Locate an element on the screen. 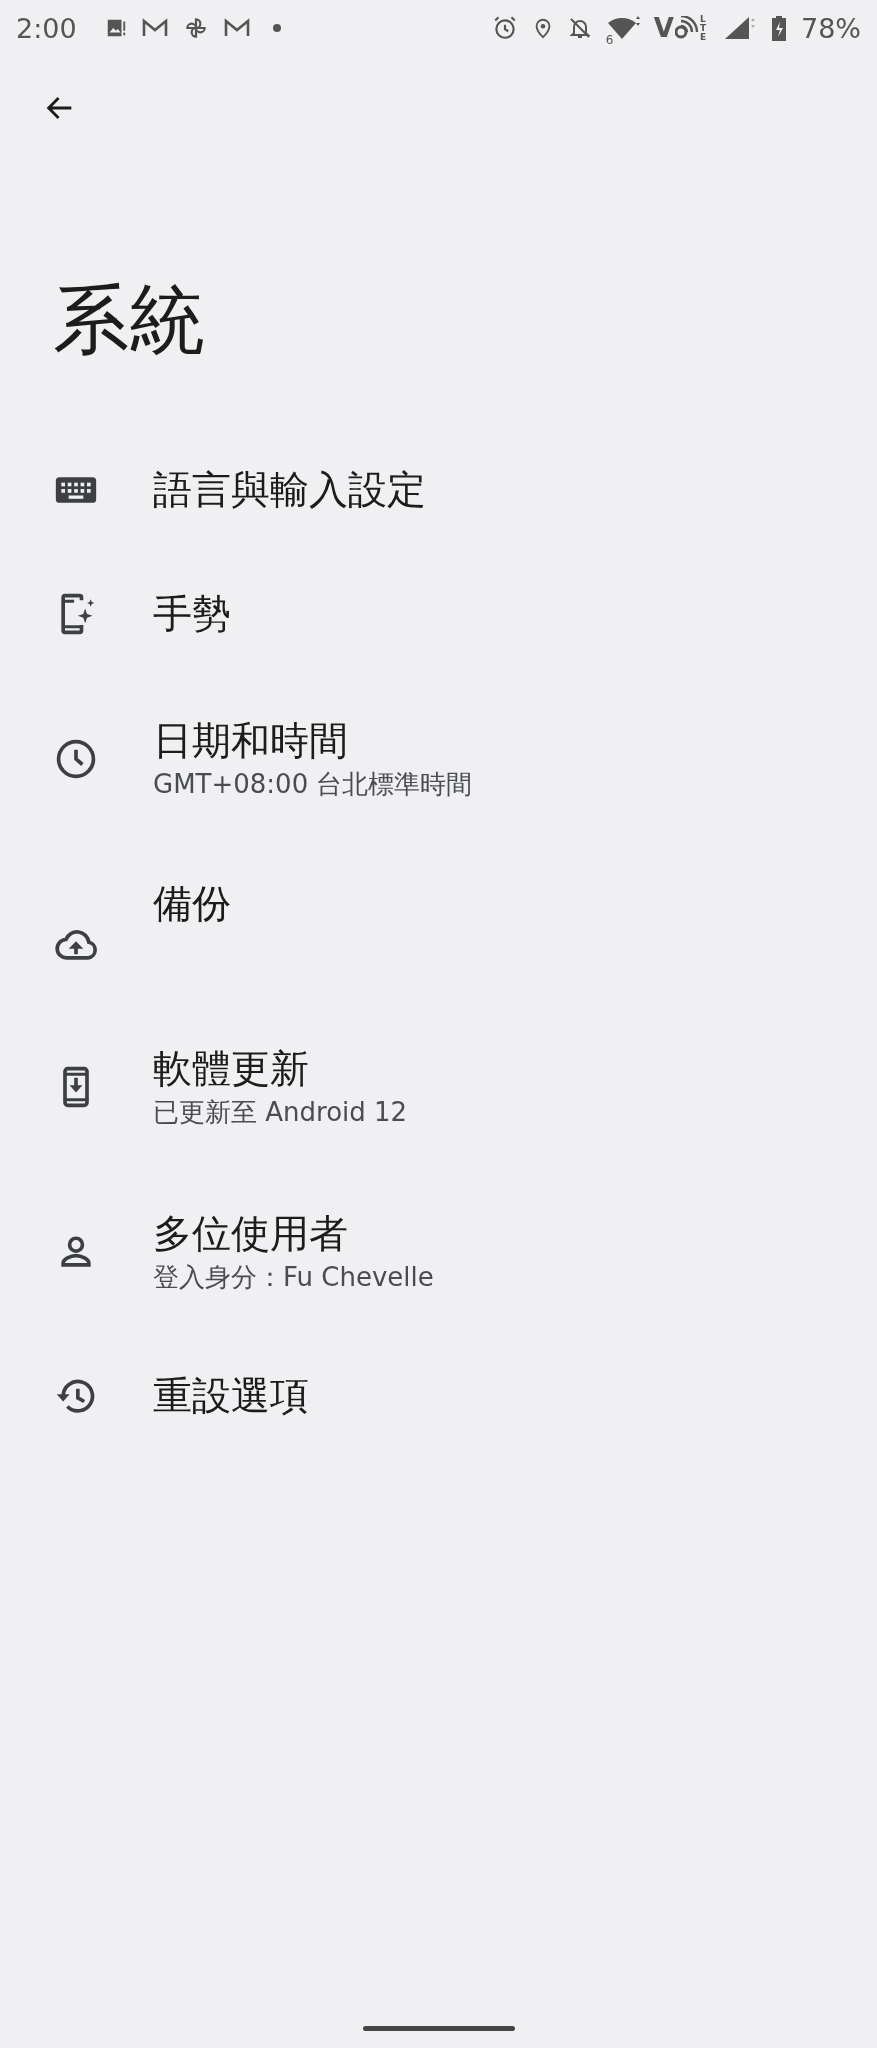 The image size is (877, 2048). settings-item: 軟體更新 已更新至 Android 12 is located at coordinates (438, 1086).